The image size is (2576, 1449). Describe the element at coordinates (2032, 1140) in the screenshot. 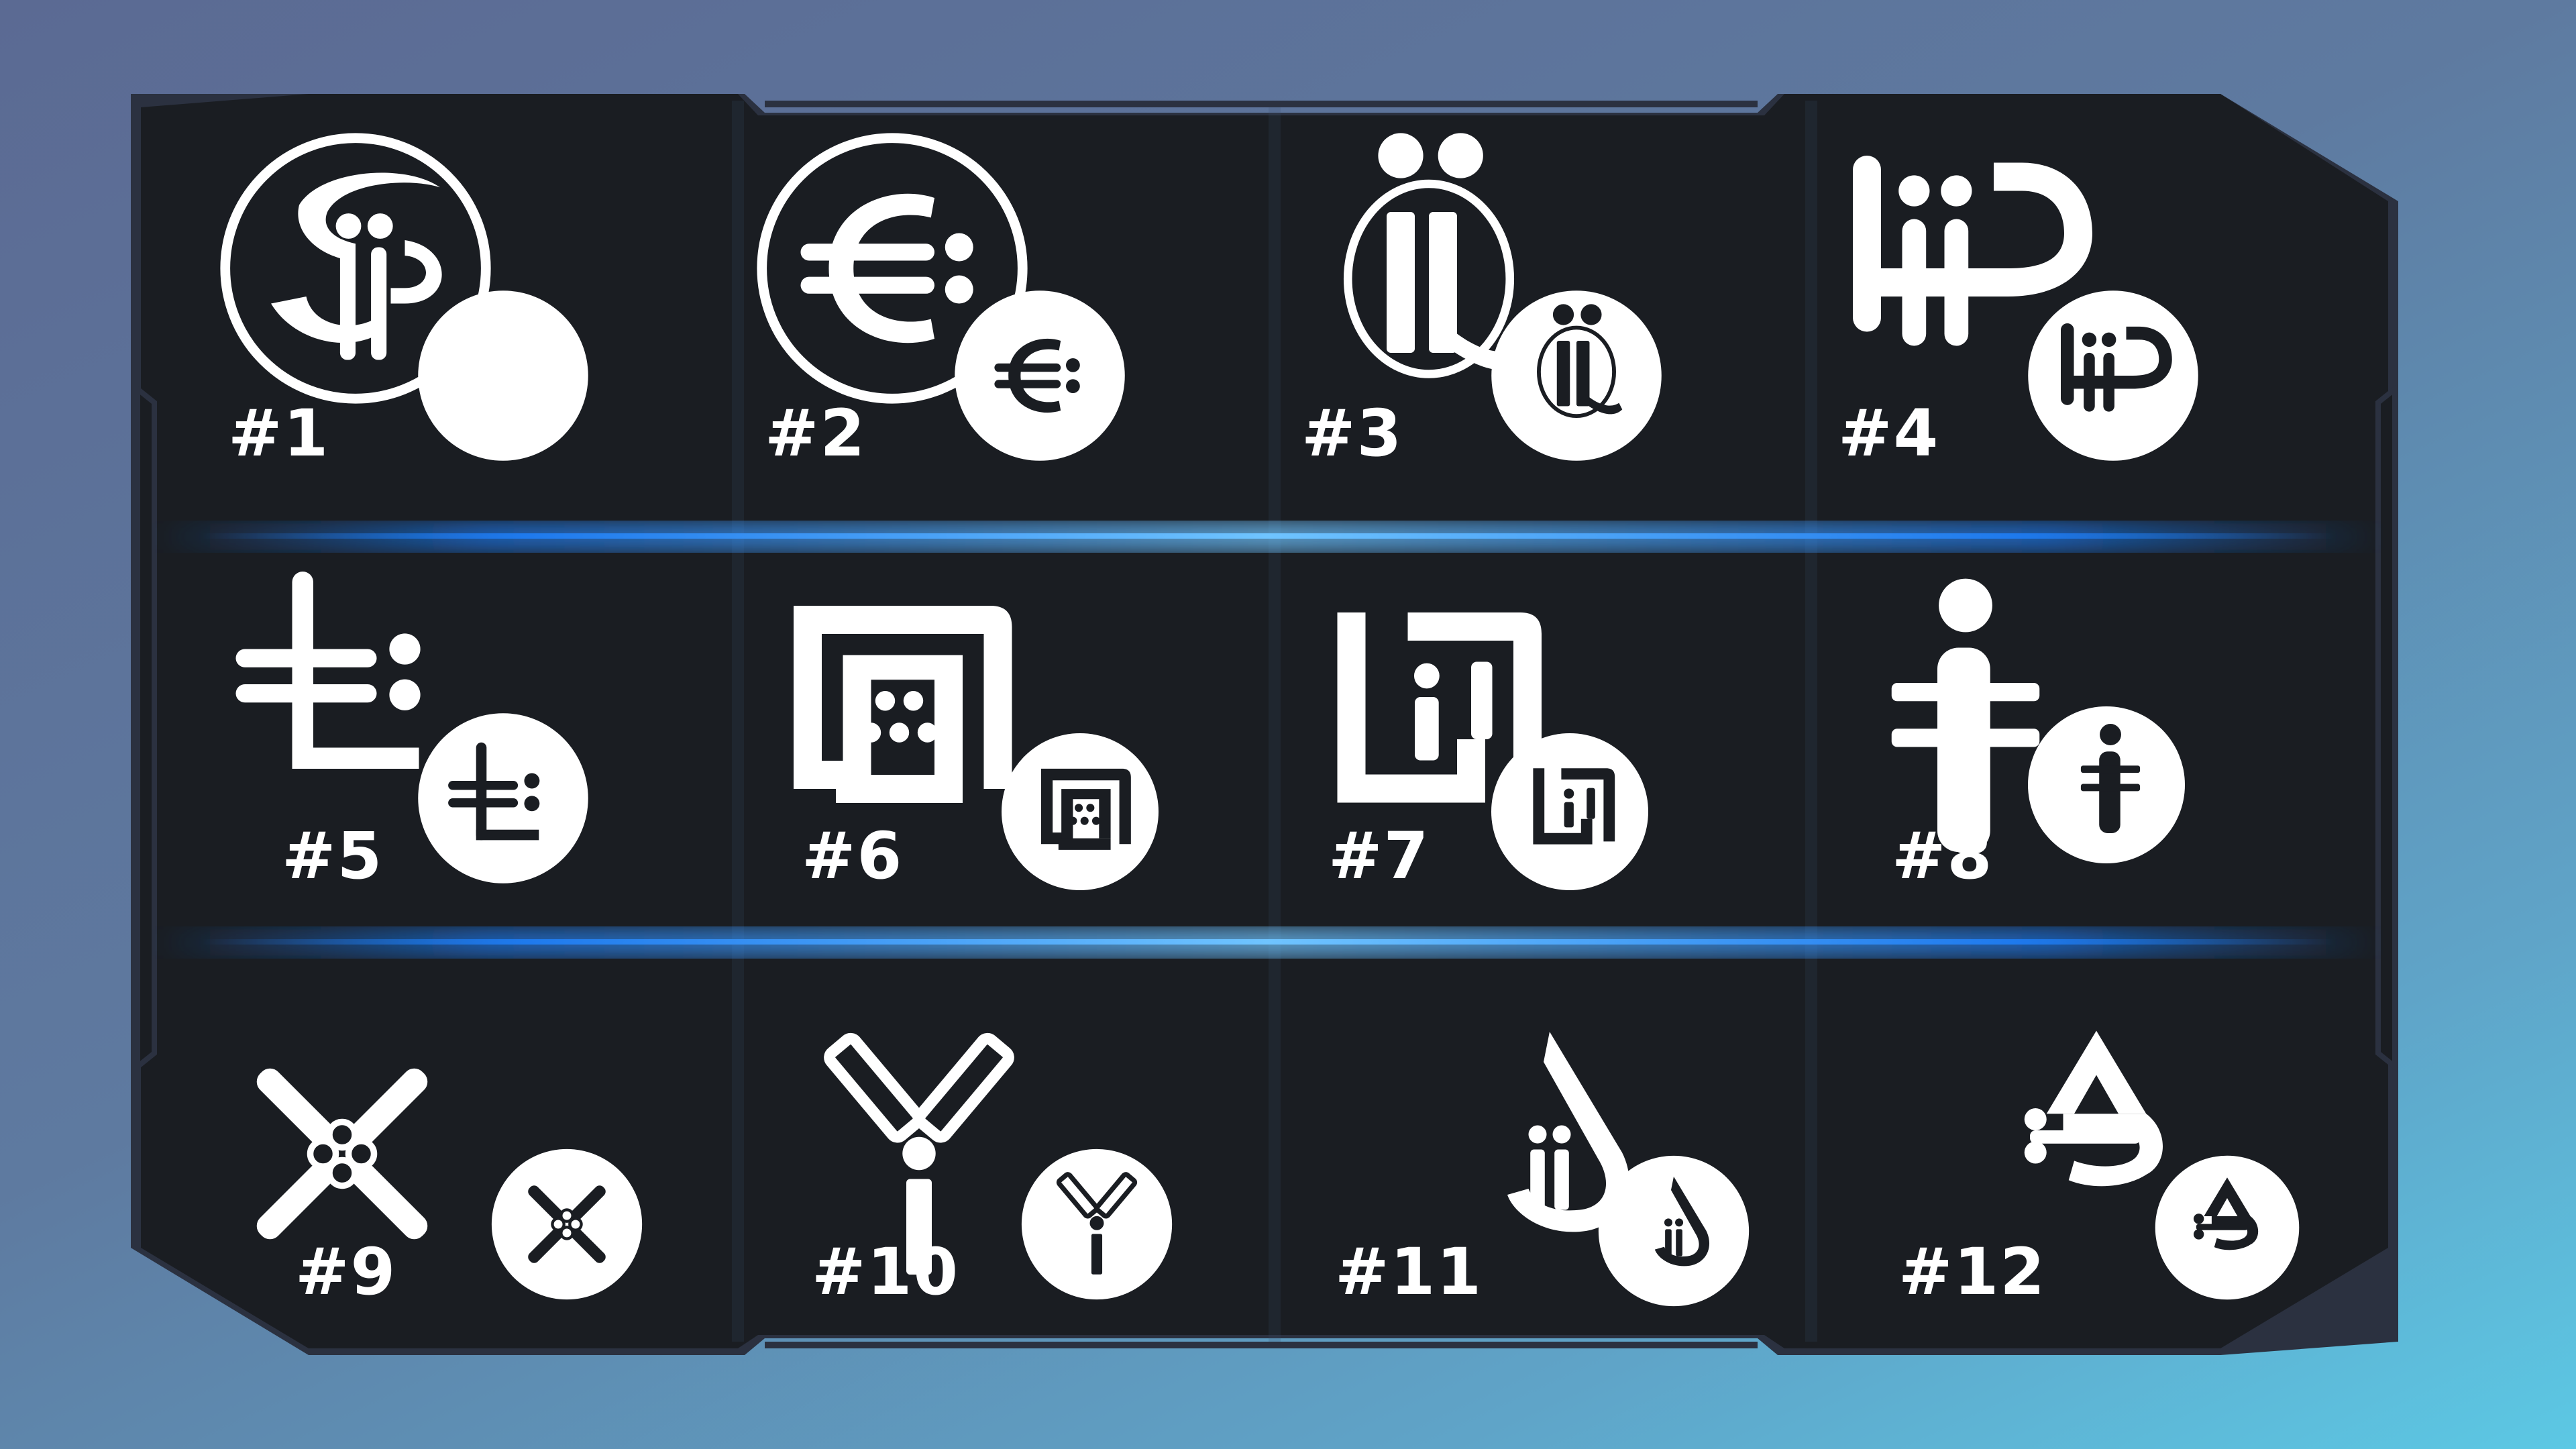

I see `tile-12: #12` at that location.